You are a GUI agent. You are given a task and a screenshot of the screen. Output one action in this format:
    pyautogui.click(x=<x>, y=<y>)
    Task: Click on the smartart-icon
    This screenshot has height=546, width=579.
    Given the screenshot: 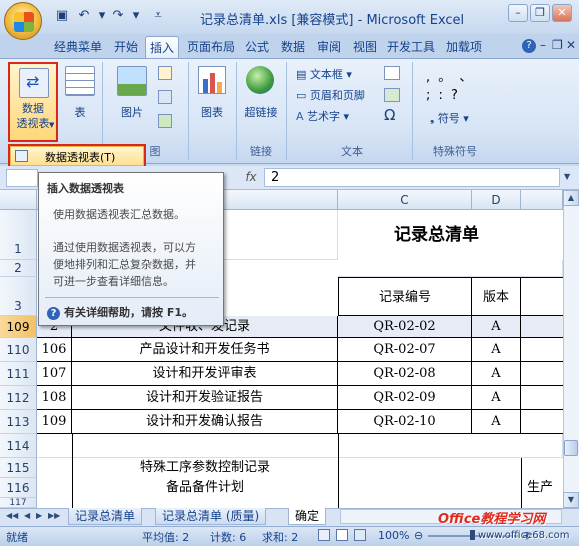 What is the action you would take?
    pyautogui.click(x=165, y=121)
    